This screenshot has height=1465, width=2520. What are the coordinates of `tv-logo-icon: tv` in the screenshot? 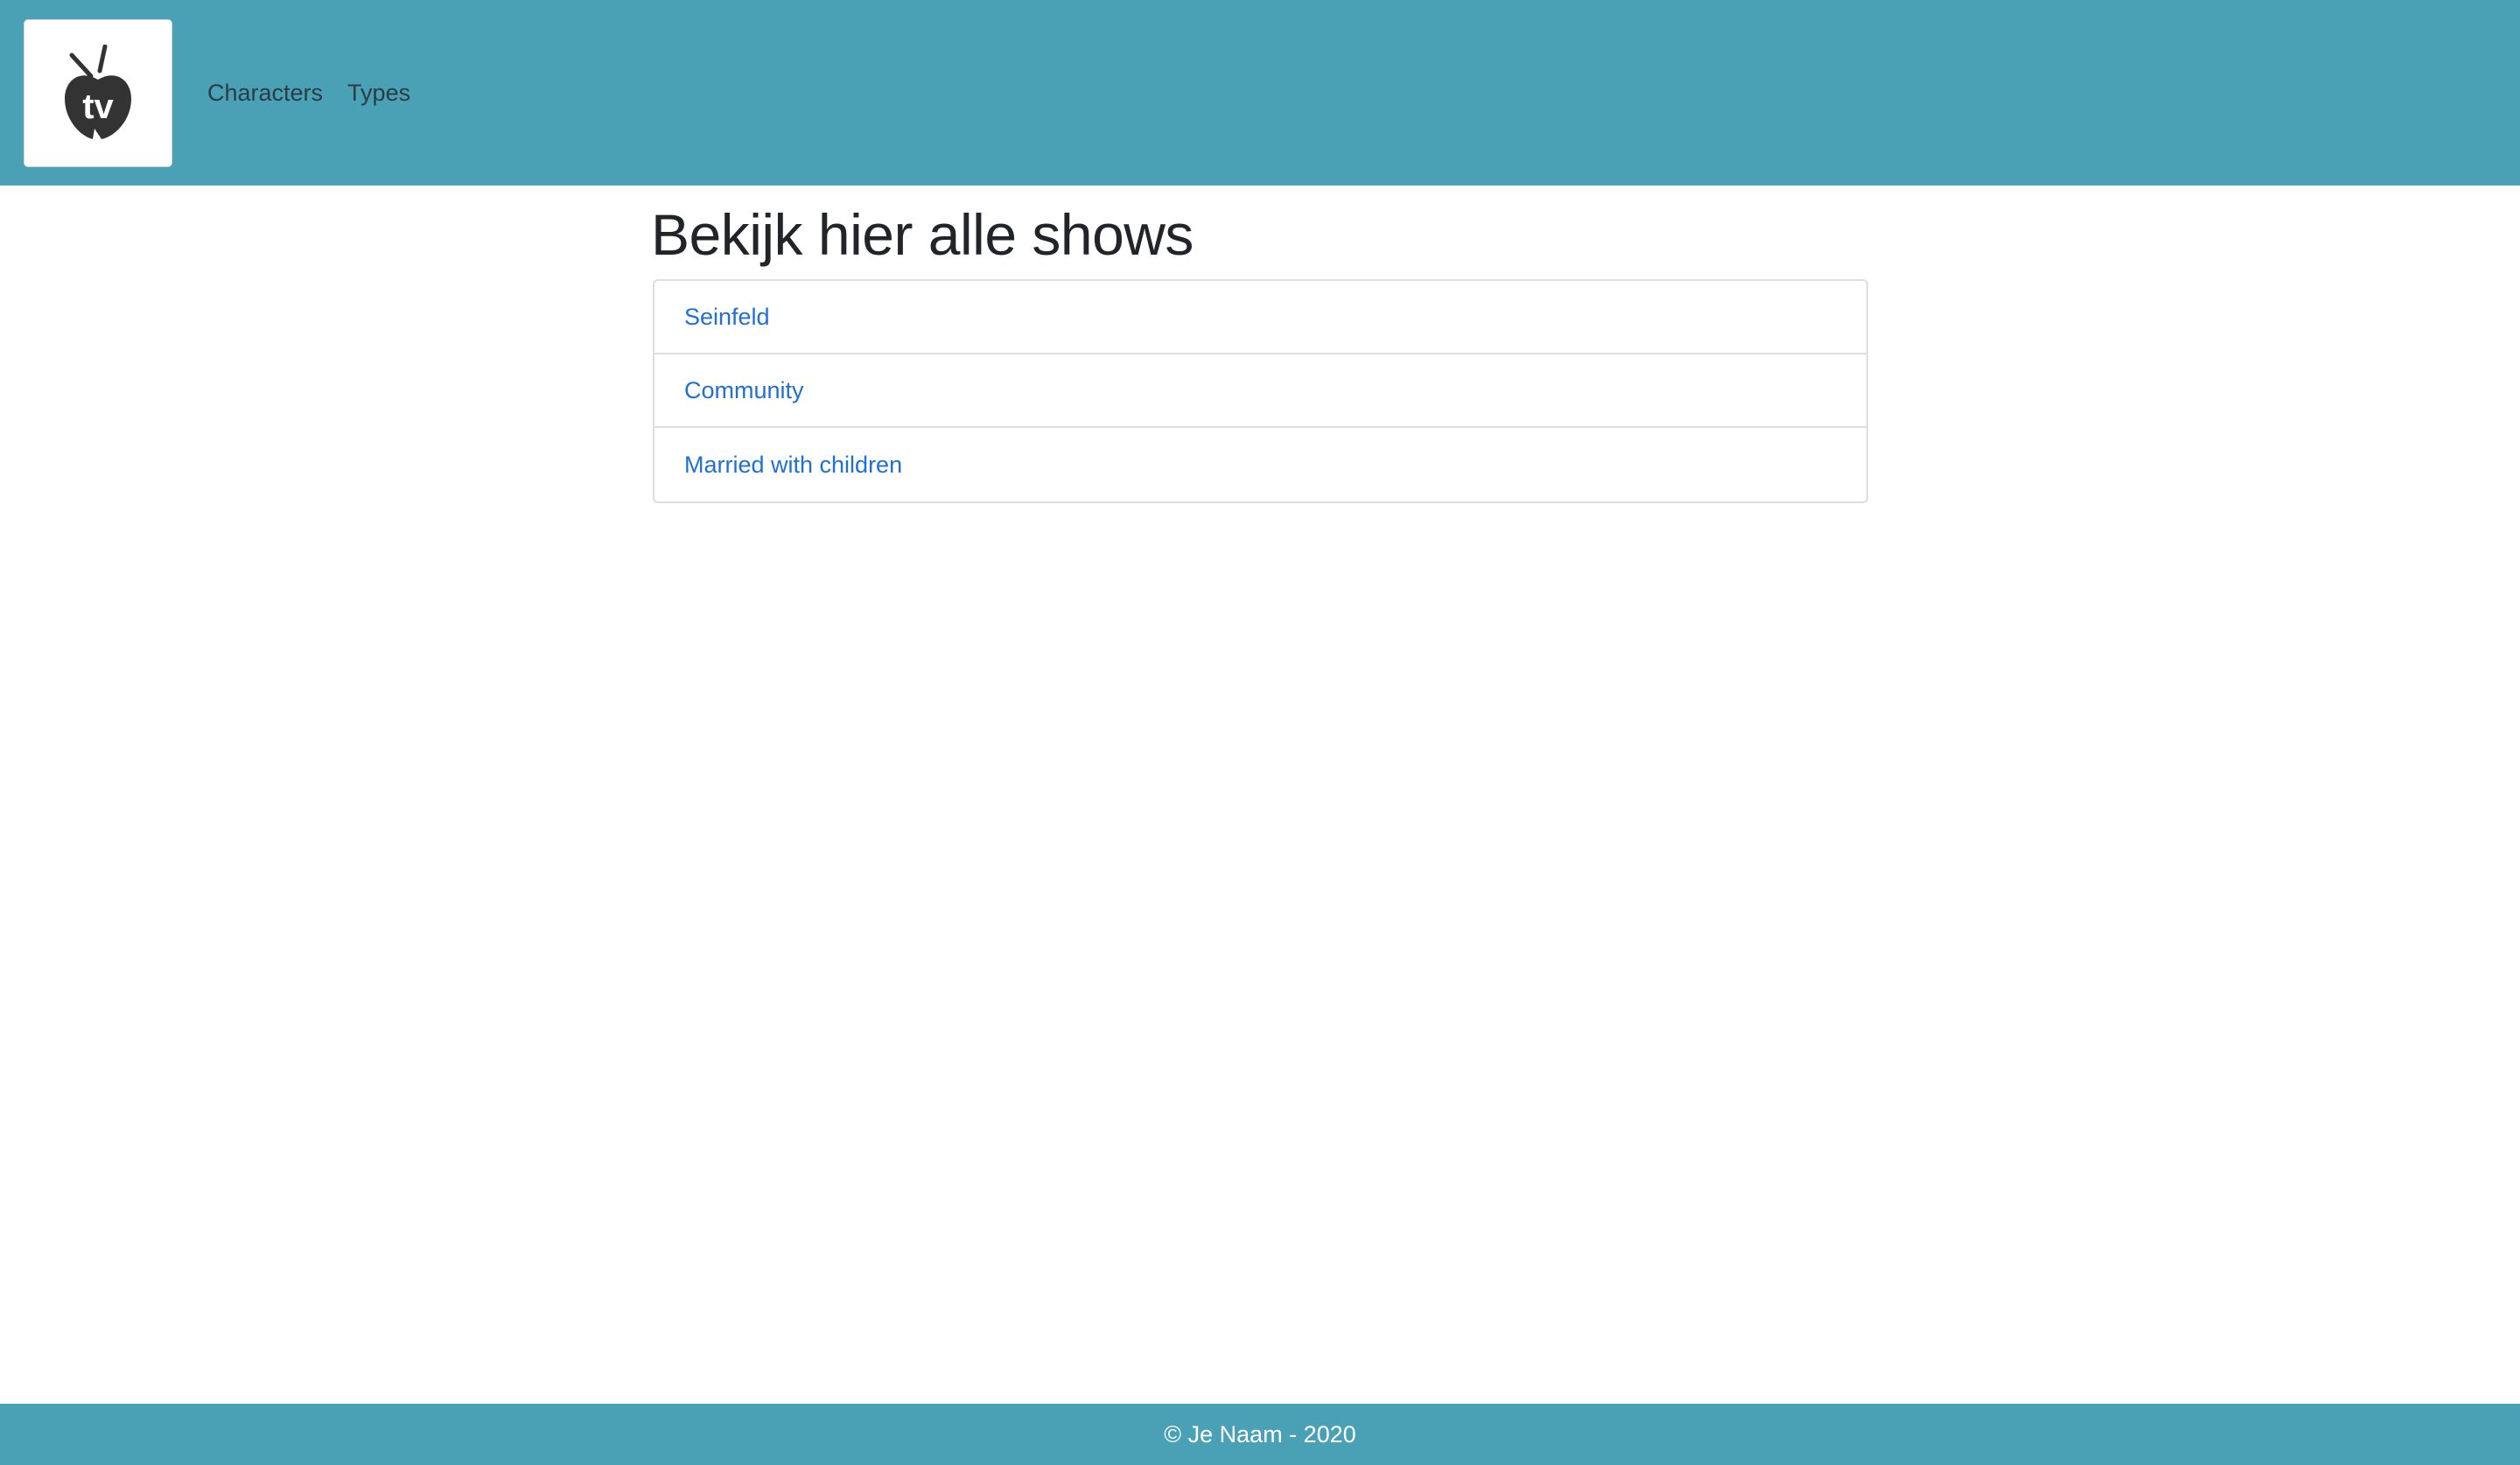 It's located at (98, 91).